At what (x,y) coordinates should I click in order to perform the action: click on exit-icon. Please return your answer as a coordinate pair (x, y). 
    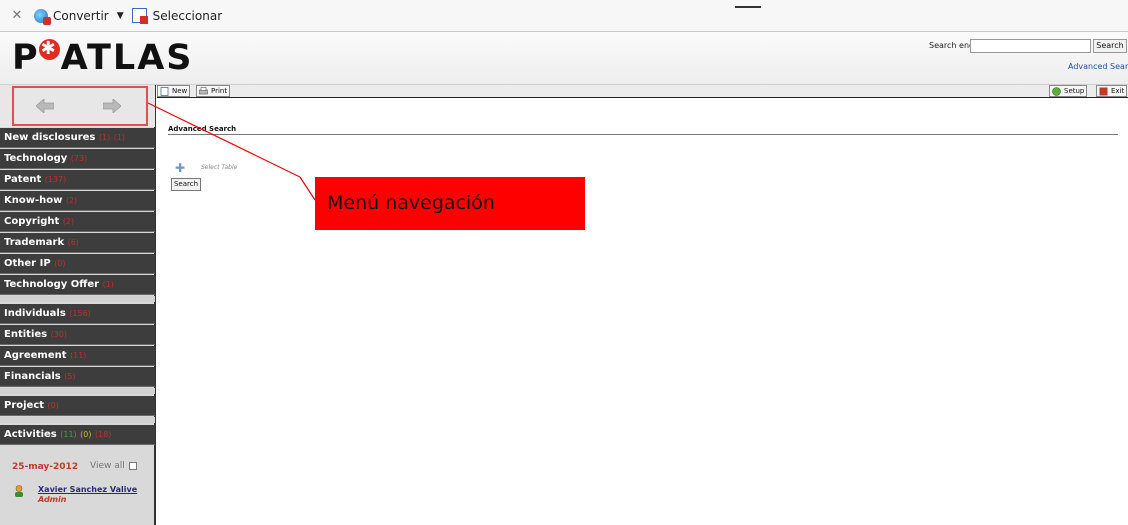
    Looking at the image, I should click on (1103, 91).